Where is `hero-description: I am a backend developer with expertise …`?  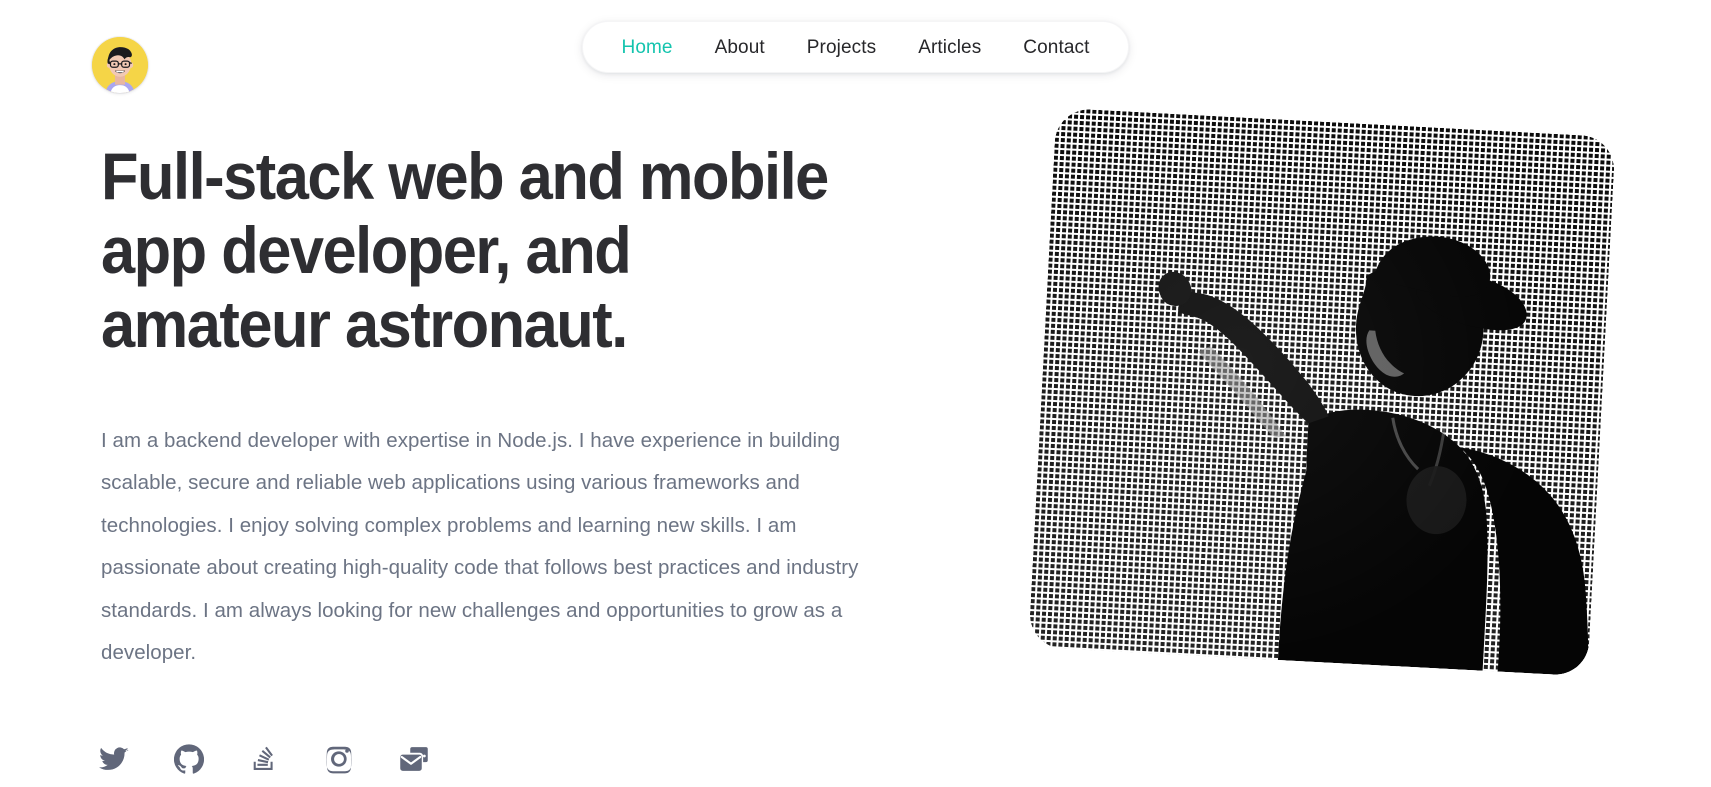 hero-description: I am a backend developer with expertise … is located at coordinates (480, 546).